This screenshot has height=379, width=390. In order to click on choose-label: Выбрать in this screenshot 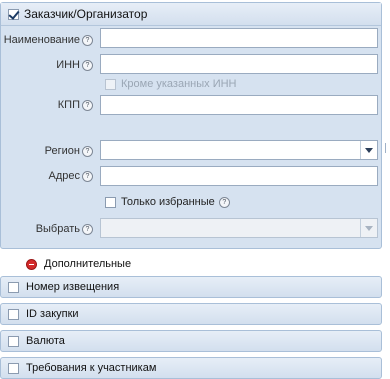, I will do `click(57, 229)`.